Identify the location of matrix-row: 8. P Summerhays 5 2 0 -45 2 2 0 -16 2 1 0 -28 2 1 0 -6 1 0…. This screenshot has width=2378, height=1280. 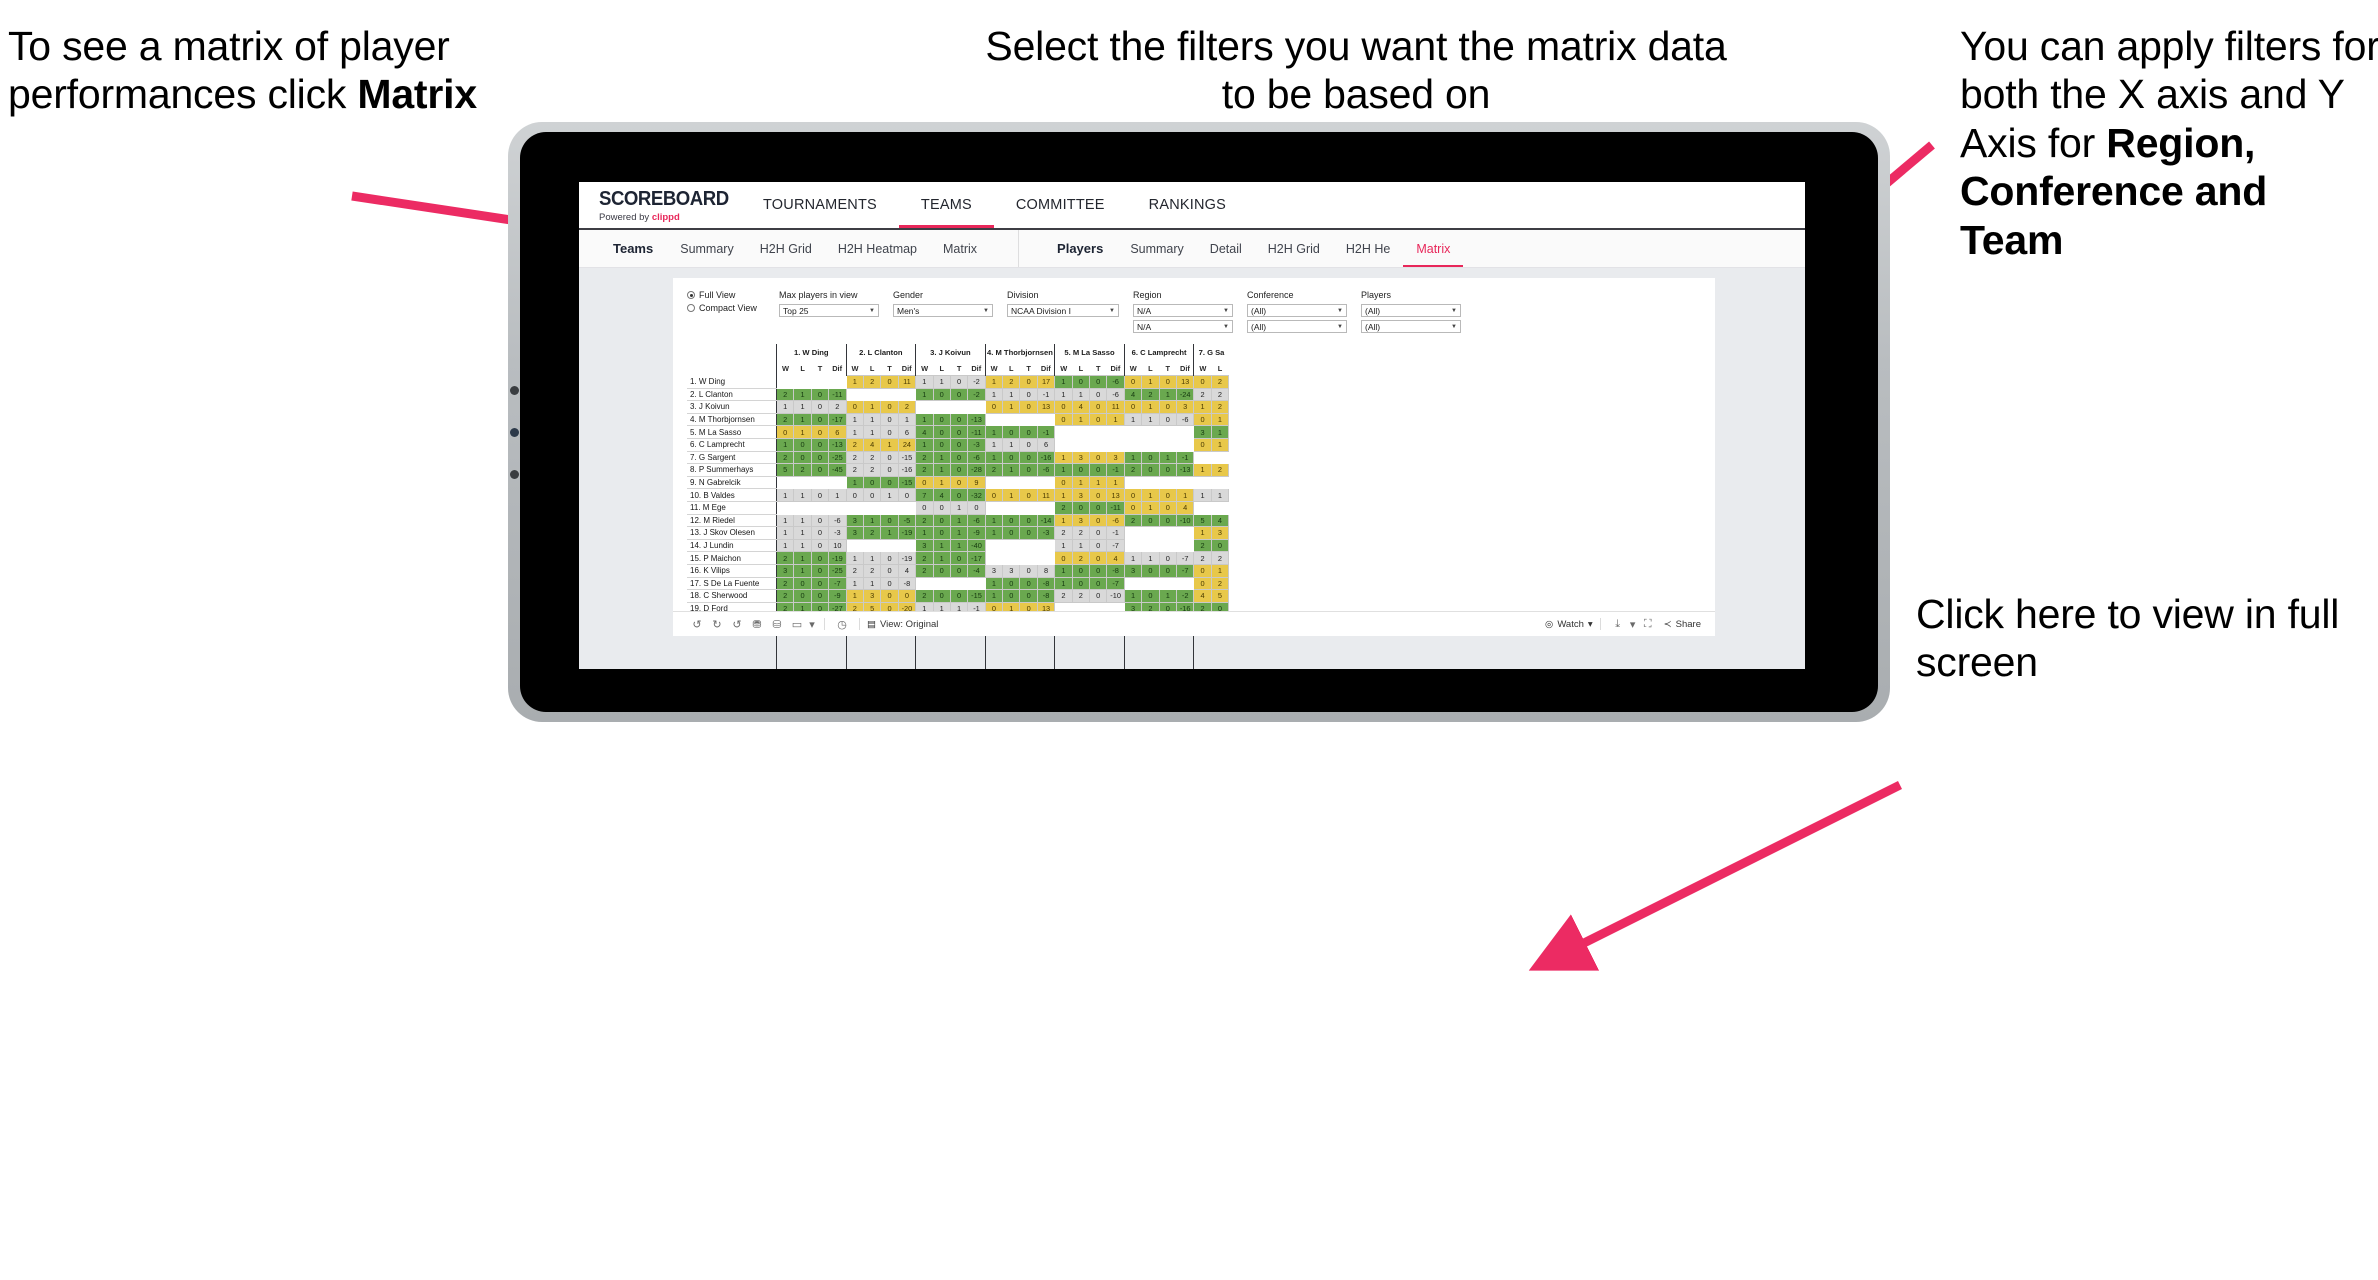
(958, 470).